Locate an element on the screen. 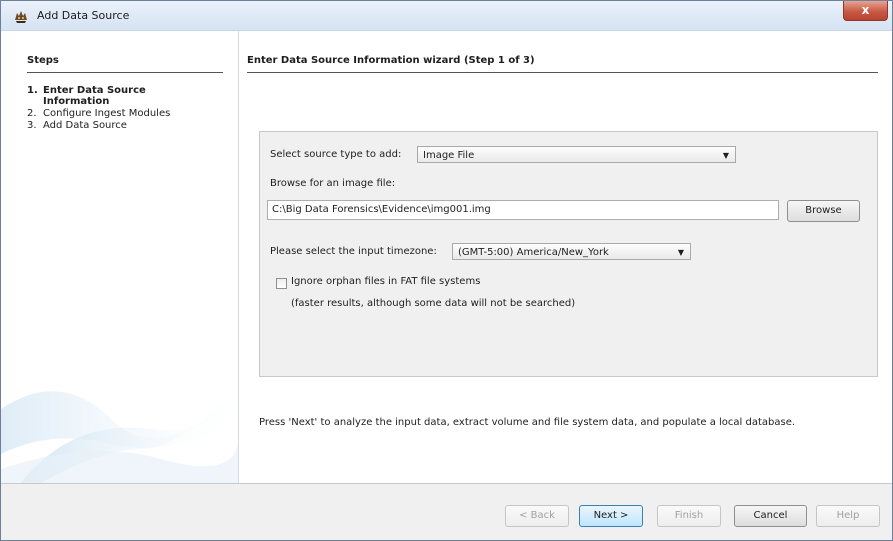 The height and width of the screenshot is (541, 893). autopsy-dog-icon is located at coordinates (21, 17).